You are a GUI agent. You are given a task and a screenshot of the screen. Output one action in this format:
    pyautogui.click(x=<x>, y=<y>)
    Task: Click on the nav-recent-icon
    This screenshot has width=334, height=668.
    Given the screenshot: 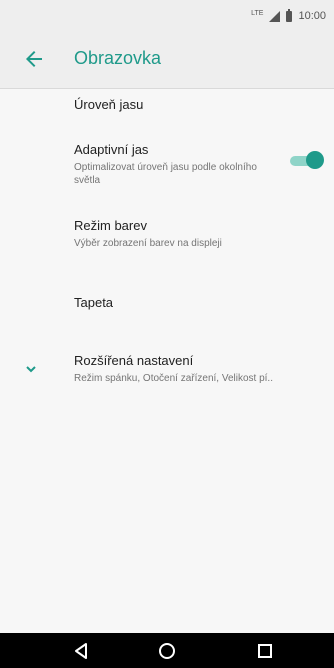 What is the action you would take?
    pyautogui.click(x=265, y=651)
    